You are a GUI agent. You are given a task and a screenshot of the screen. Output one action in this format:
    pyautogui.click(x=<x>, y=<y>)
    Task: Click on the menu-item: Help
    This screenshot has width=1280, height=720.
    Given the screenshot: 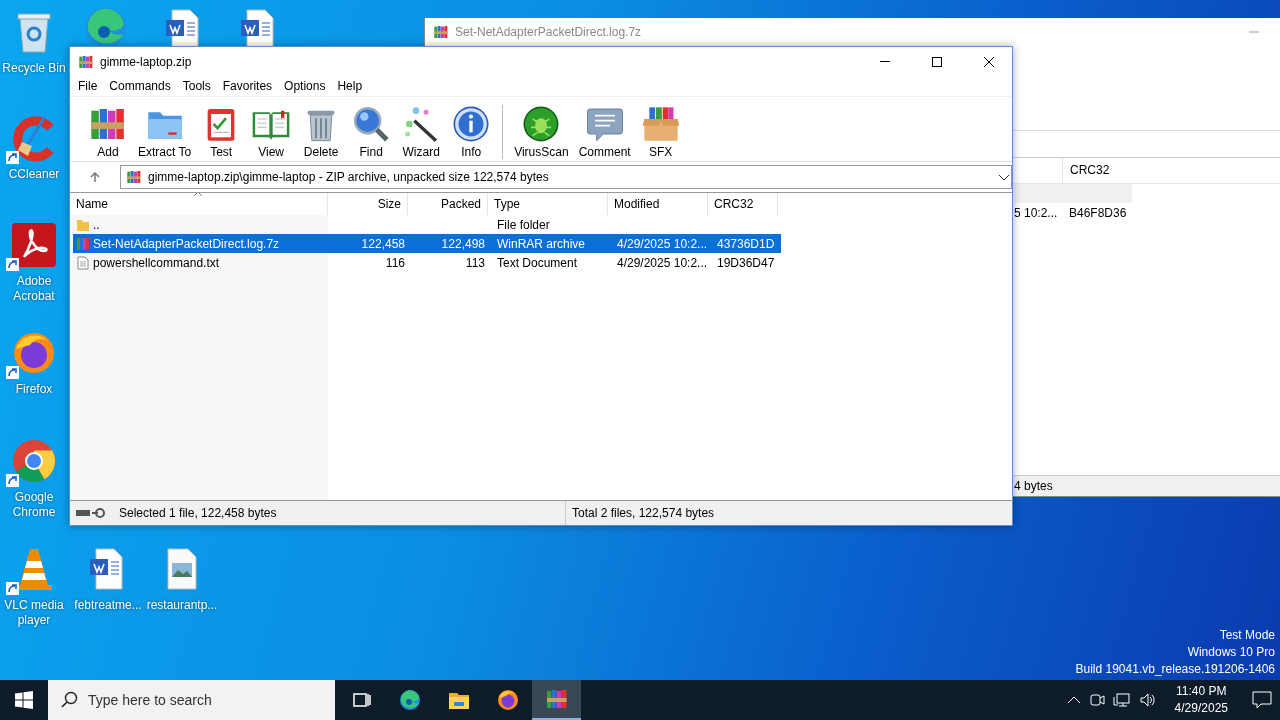 What is the action you would take?
    pyautogui.click(x=350, y=86)
    